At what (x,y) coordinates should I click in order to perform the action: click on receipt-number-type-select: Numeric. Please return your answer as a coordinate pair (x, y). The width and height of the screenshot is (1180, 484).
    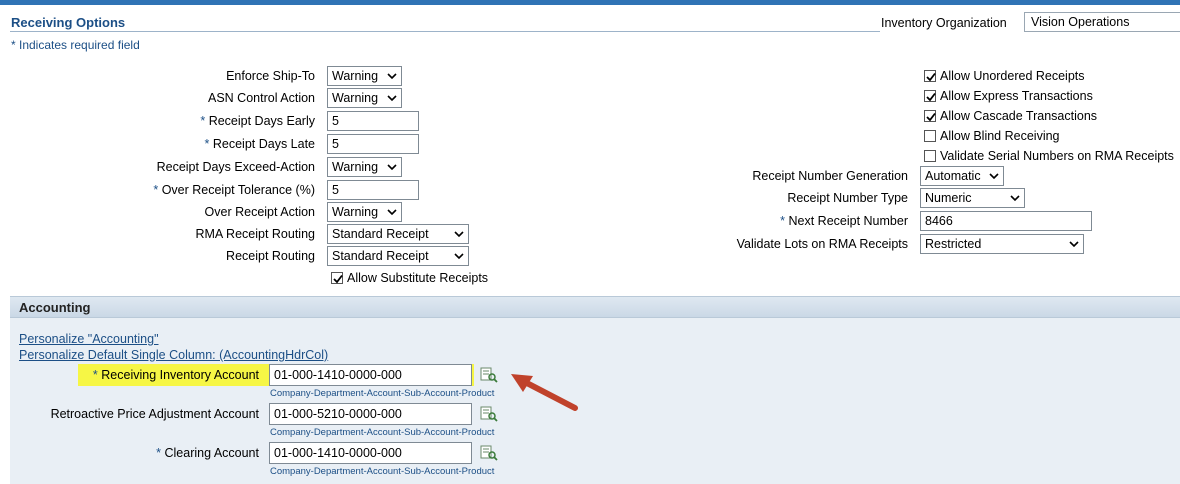
    Looking at the image, I should click on (972, 198).